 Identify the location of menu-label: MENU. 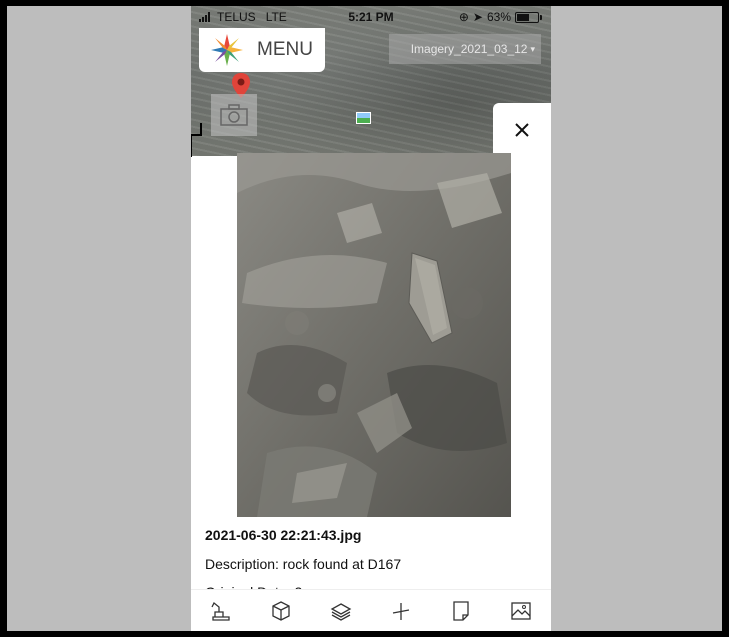
(285, 49).